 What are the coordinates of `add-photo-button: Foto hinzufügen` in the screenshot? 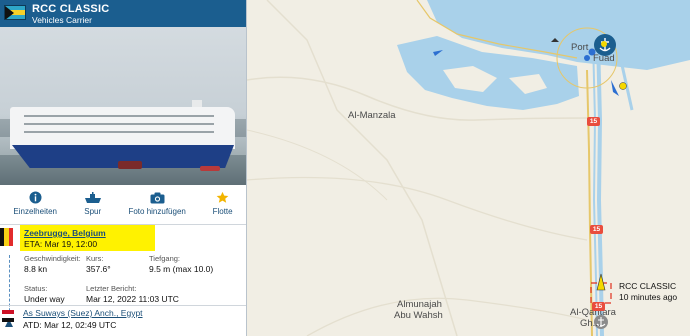 It's located at (157, 203).